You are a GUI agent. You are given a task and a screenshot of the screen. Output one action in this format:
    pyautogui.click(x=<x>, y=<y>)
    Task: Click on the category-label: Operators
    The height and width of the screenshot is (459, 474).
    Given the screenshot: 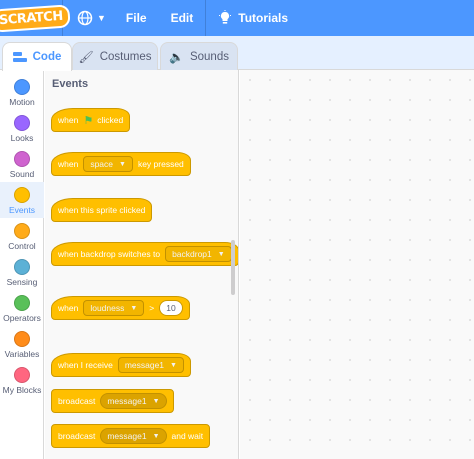 What is the action you would take?
    pyautogui.click(x=22, y=318)
    